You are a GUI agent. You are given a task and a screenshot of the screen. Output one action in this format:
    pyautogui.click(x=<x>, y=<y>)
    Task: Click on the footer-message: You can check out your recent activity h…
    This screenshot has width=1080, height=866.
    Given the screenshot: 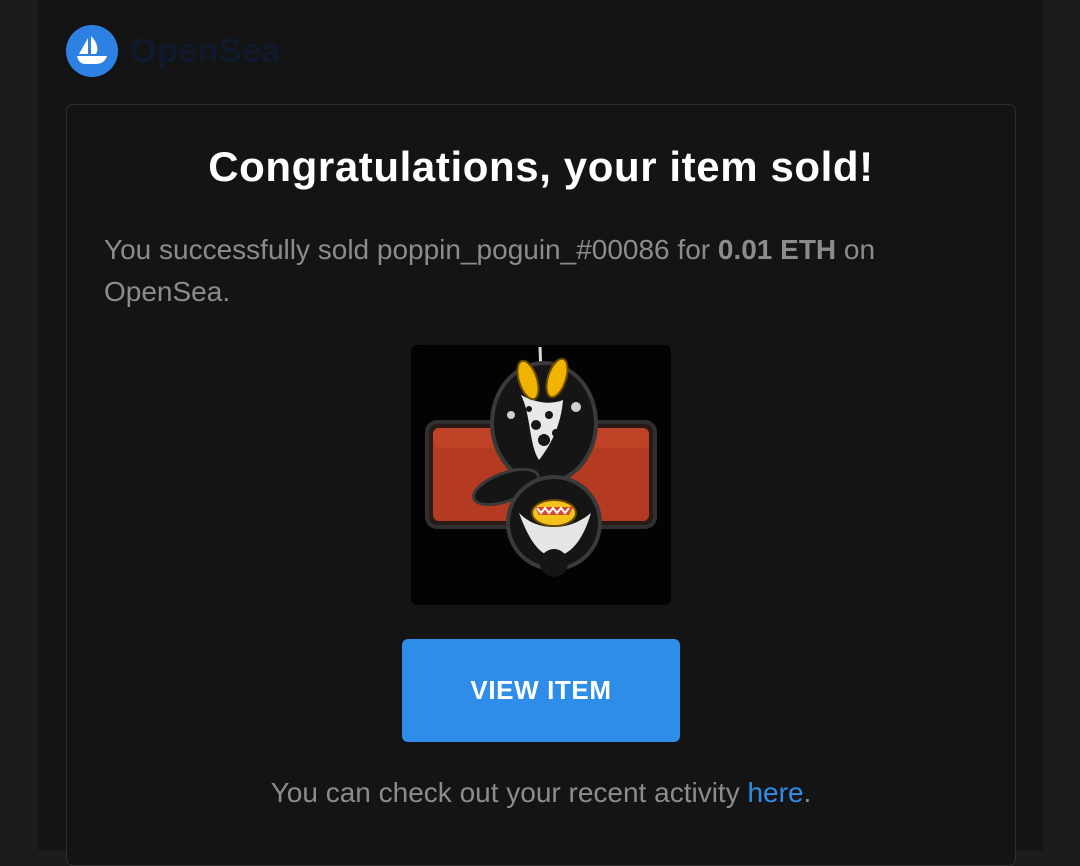 What is the action you would take?
    pyautogui.click(x=541, y=793)
    